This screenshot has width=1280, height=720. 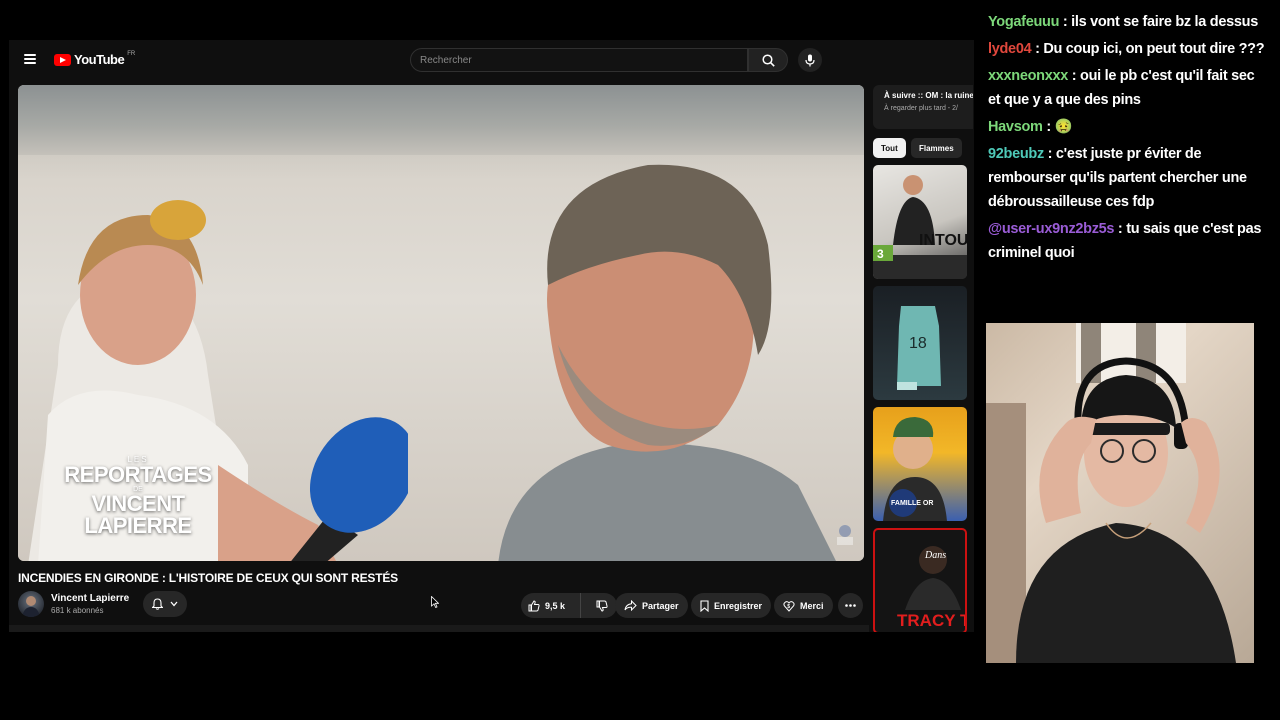 I want to click on search-icon, so click(x=768, y=60).